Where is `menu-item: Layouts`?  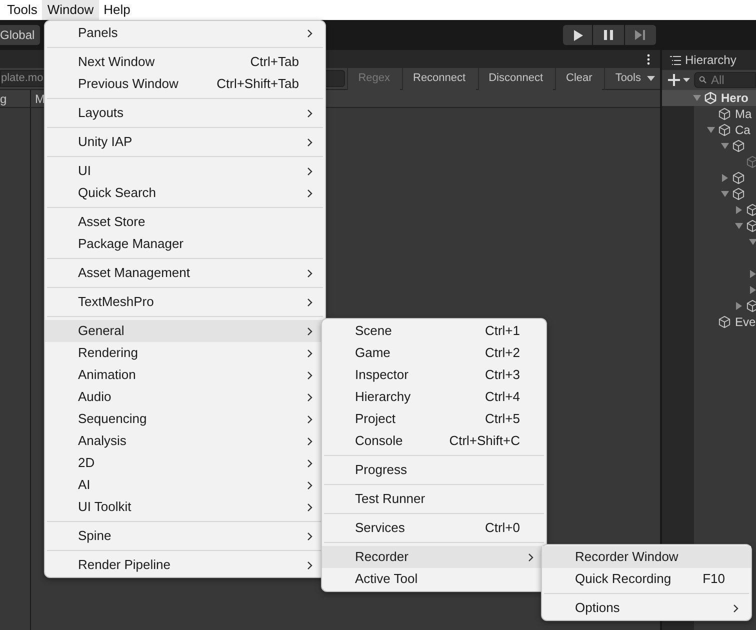
menu-item: Layouts is located at coordinates (185, 113).